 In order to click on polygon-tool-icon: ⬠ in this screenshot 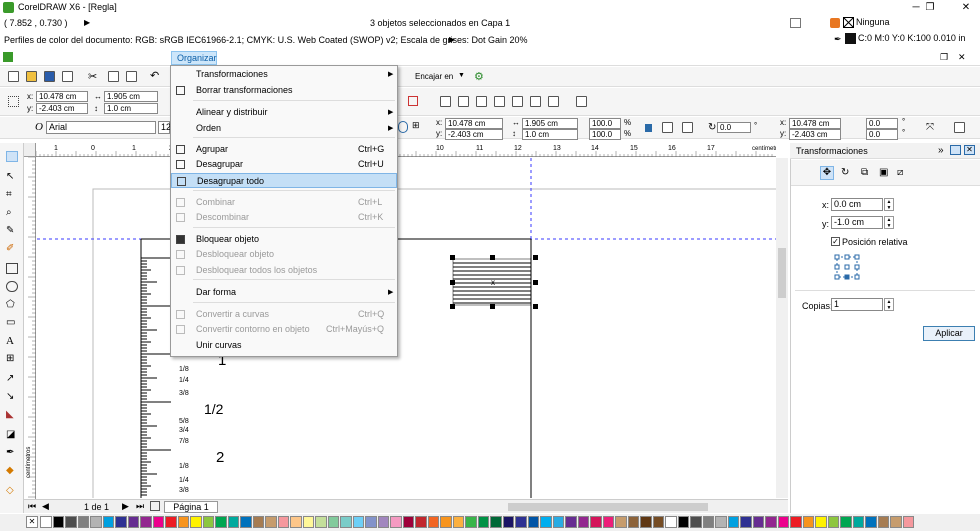, I will do `click(12, 304)`.